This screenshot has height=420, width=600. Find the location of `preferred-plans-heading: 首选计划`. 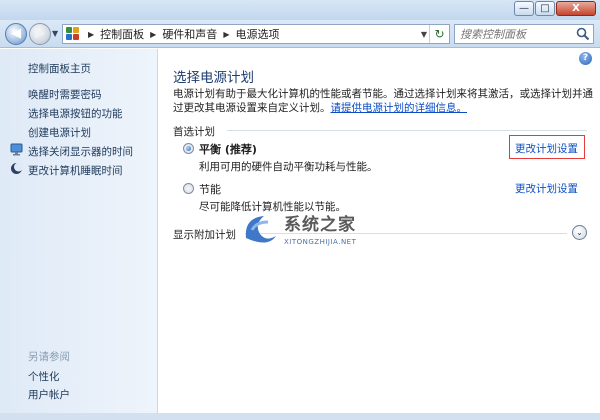

preferred-plans-heading: 首选计划 is located at coordinates (194, 132).